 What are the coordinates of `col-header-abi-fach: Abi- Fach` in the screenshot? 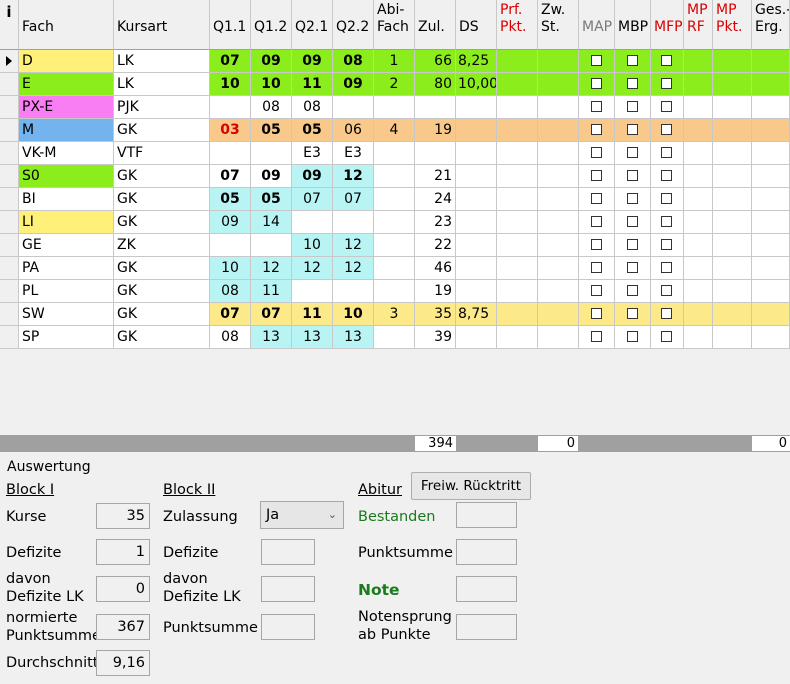 It's located at (394, 25).